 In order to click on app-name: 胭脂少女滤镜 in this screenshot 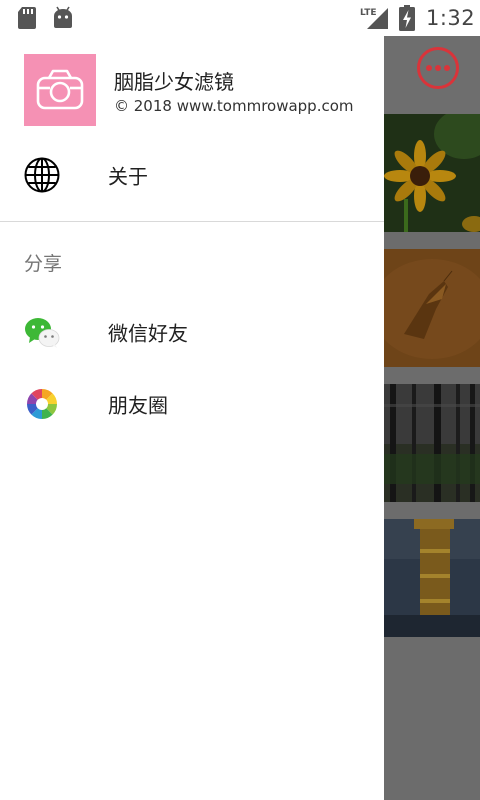, I will do `click(174, 82)`.